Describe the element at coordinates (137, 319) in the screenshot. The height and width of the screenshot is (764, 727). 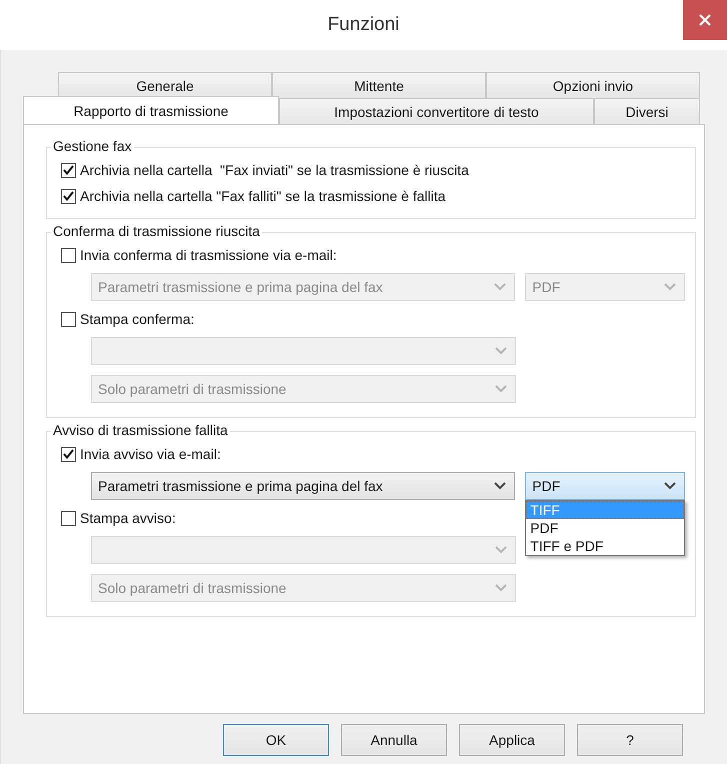
I see `checkbox-label: Stampa conferma:` at that location.